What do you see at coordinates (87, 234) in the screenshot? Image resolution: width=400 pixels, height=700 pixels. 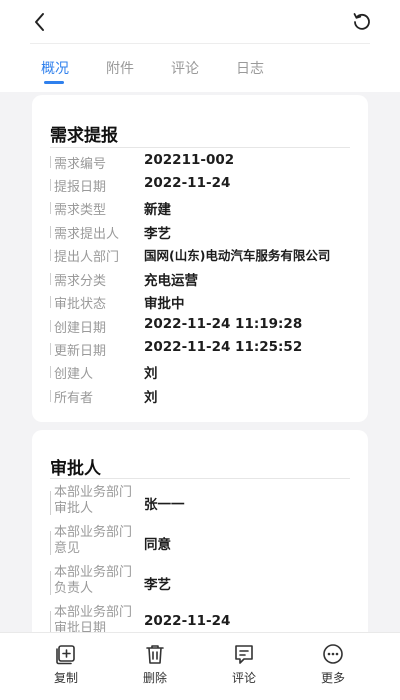 I see `field-label: 需求提出人` at bounding box center [87, 234].